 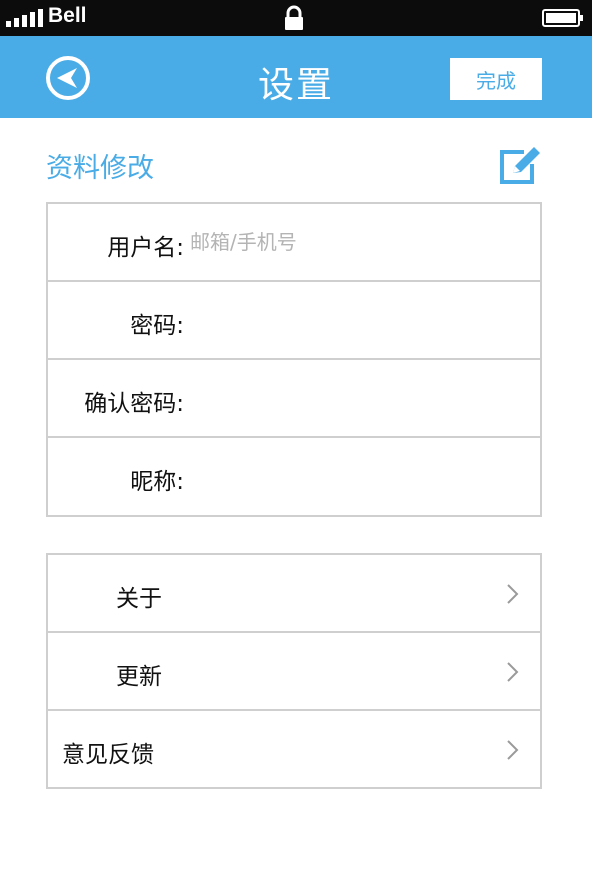 I want to click on form-row-confirm-password: 确认密码:, so click(x=294, y=399).